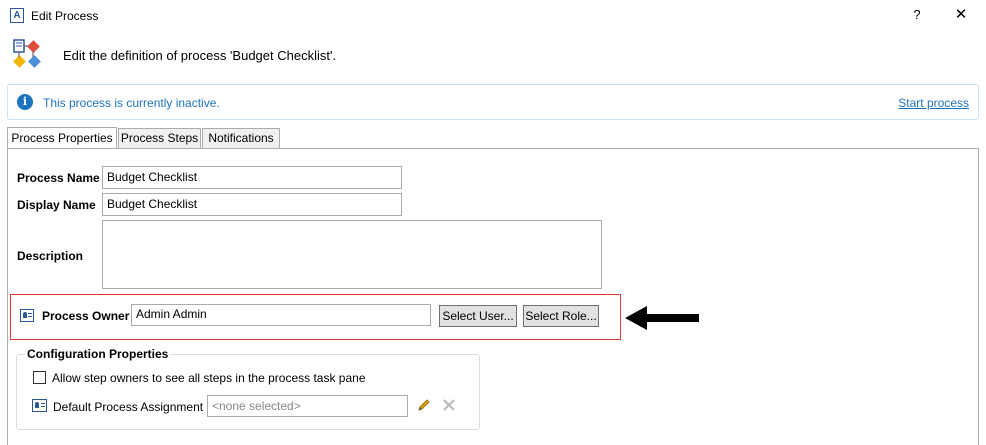 This screenshot has width=986, height=445. Describe the element at coordinates (281, 315) in the screenshot. I see `process-owner-input: Admin Admin` at that location.